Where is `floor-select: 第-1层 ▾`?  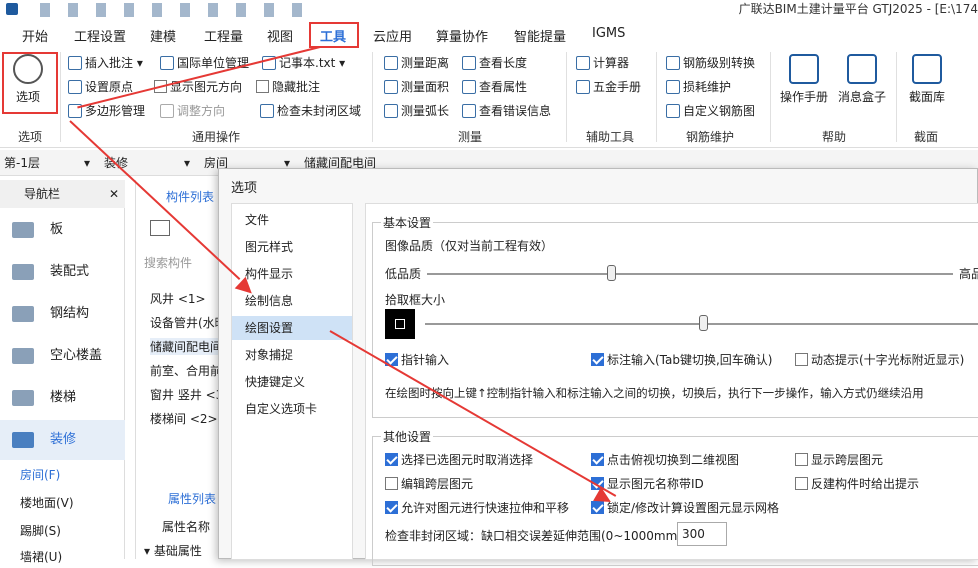
floor-select: 第-1层 ▾ is located at coordinates (48, 163).